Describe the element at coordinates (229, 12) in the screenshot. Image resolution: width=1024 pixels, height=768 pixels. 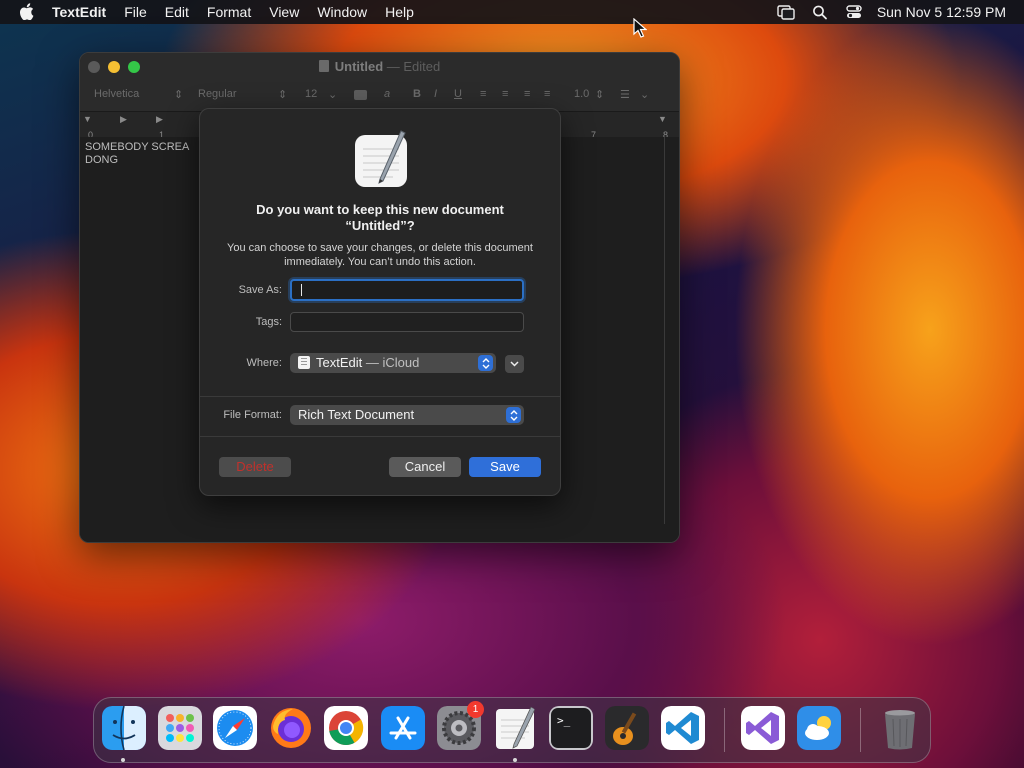
I see `menu-format: Format` at that location.